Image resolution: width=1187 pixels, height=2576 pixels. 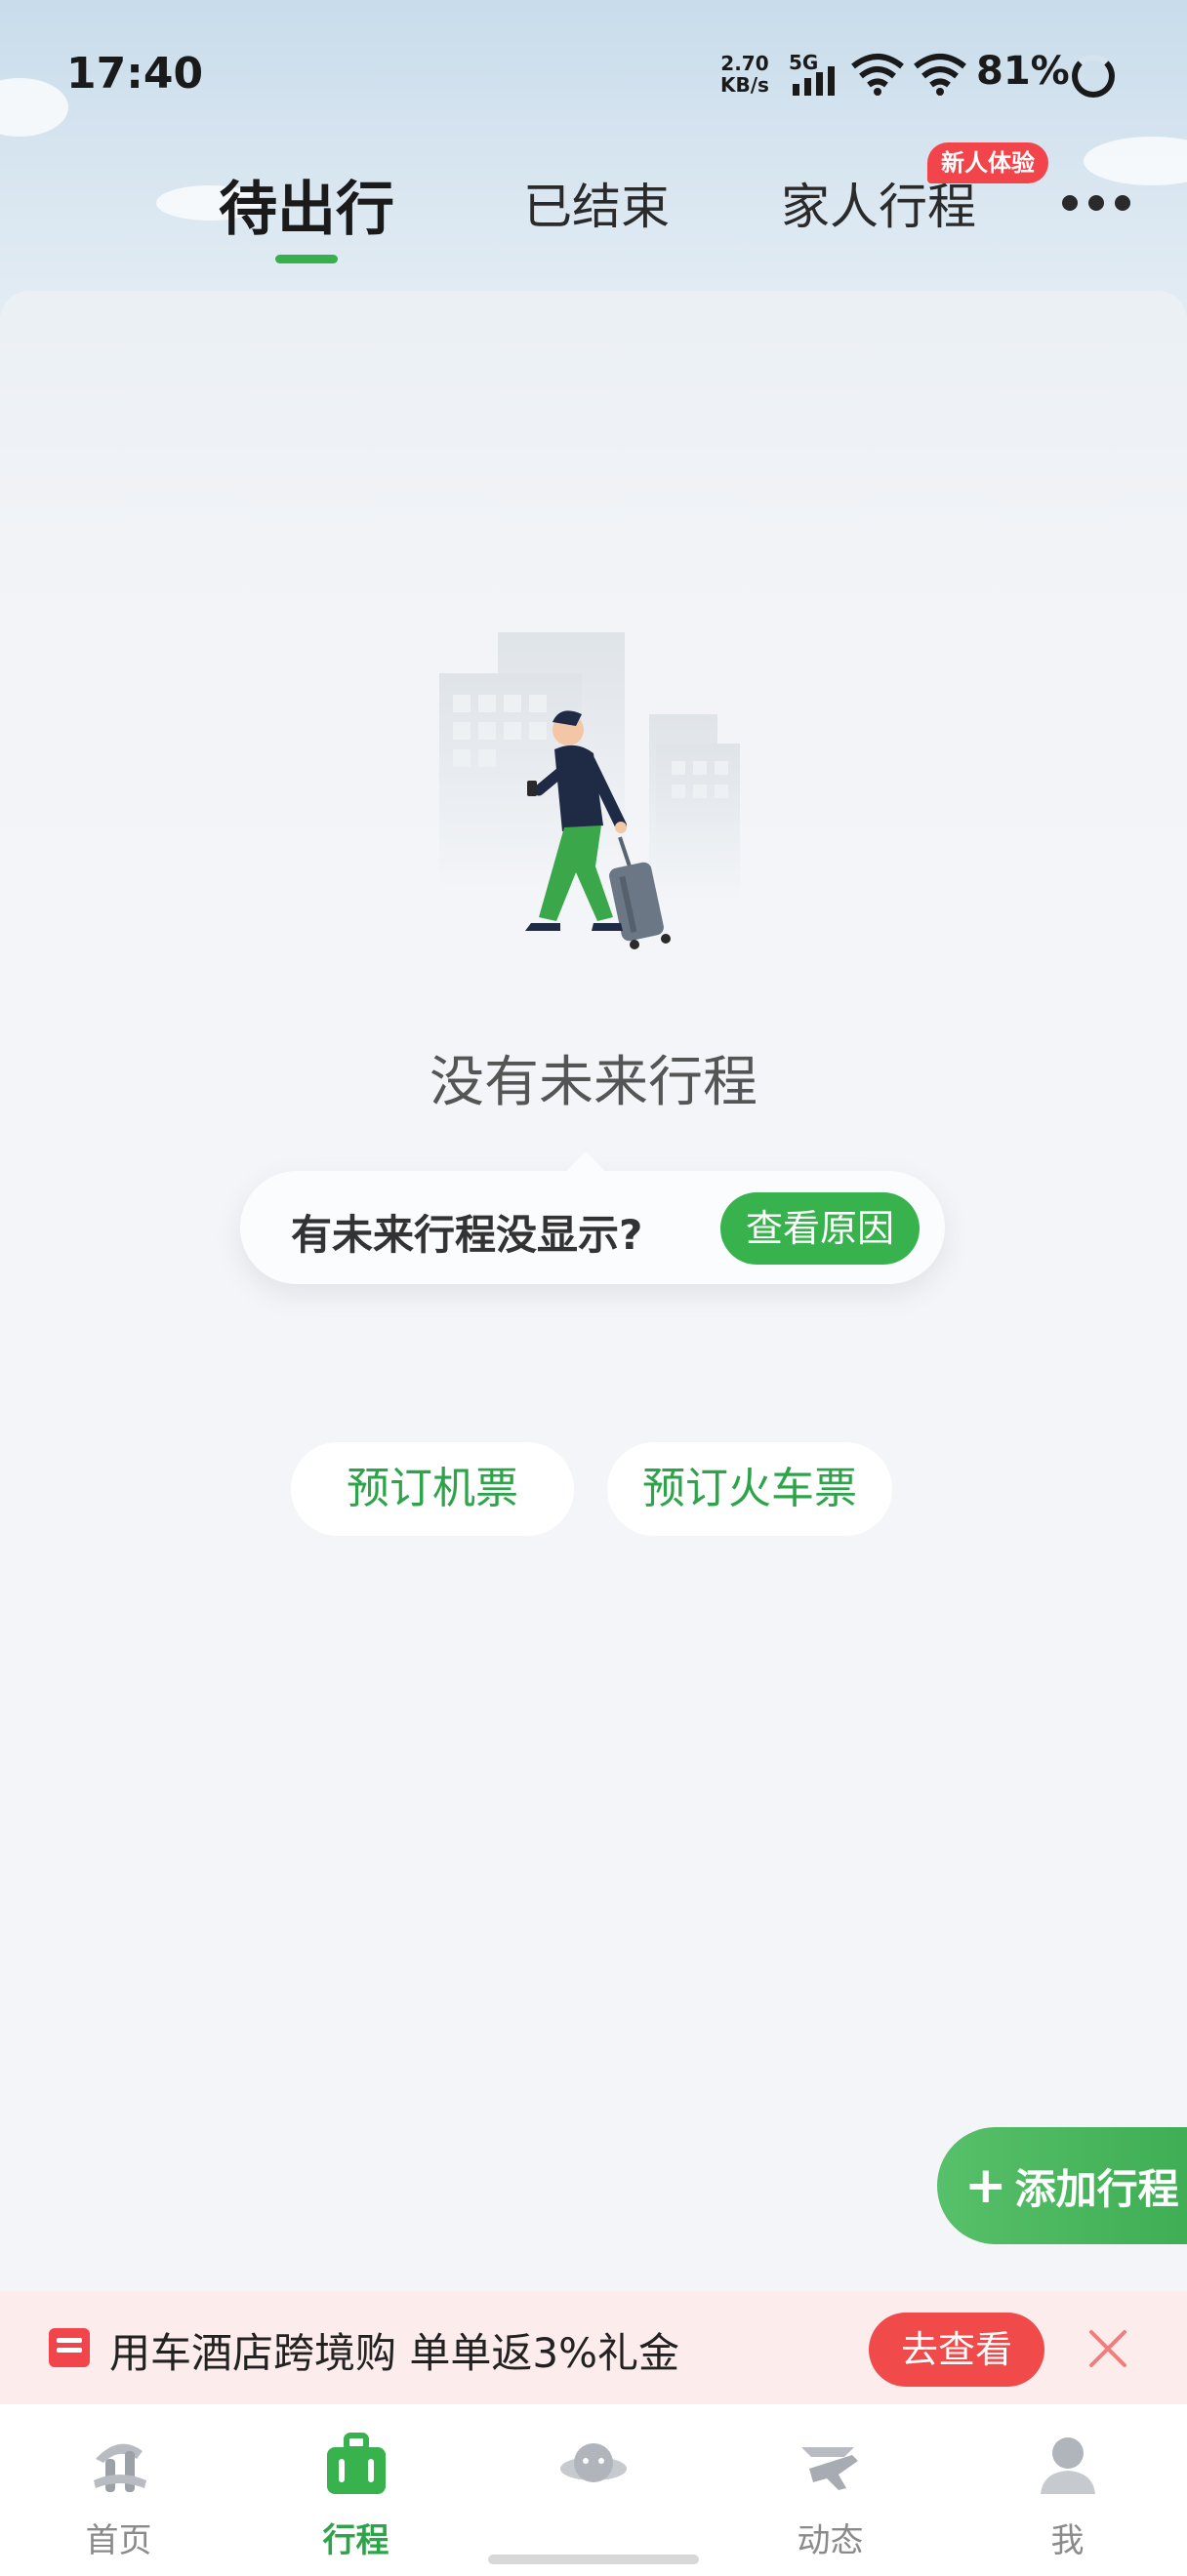 What do you see at coordinates (355, 2540) in the screenshot?
I see `nav-trips-label: 行程` at bounding box center [355, 2540].